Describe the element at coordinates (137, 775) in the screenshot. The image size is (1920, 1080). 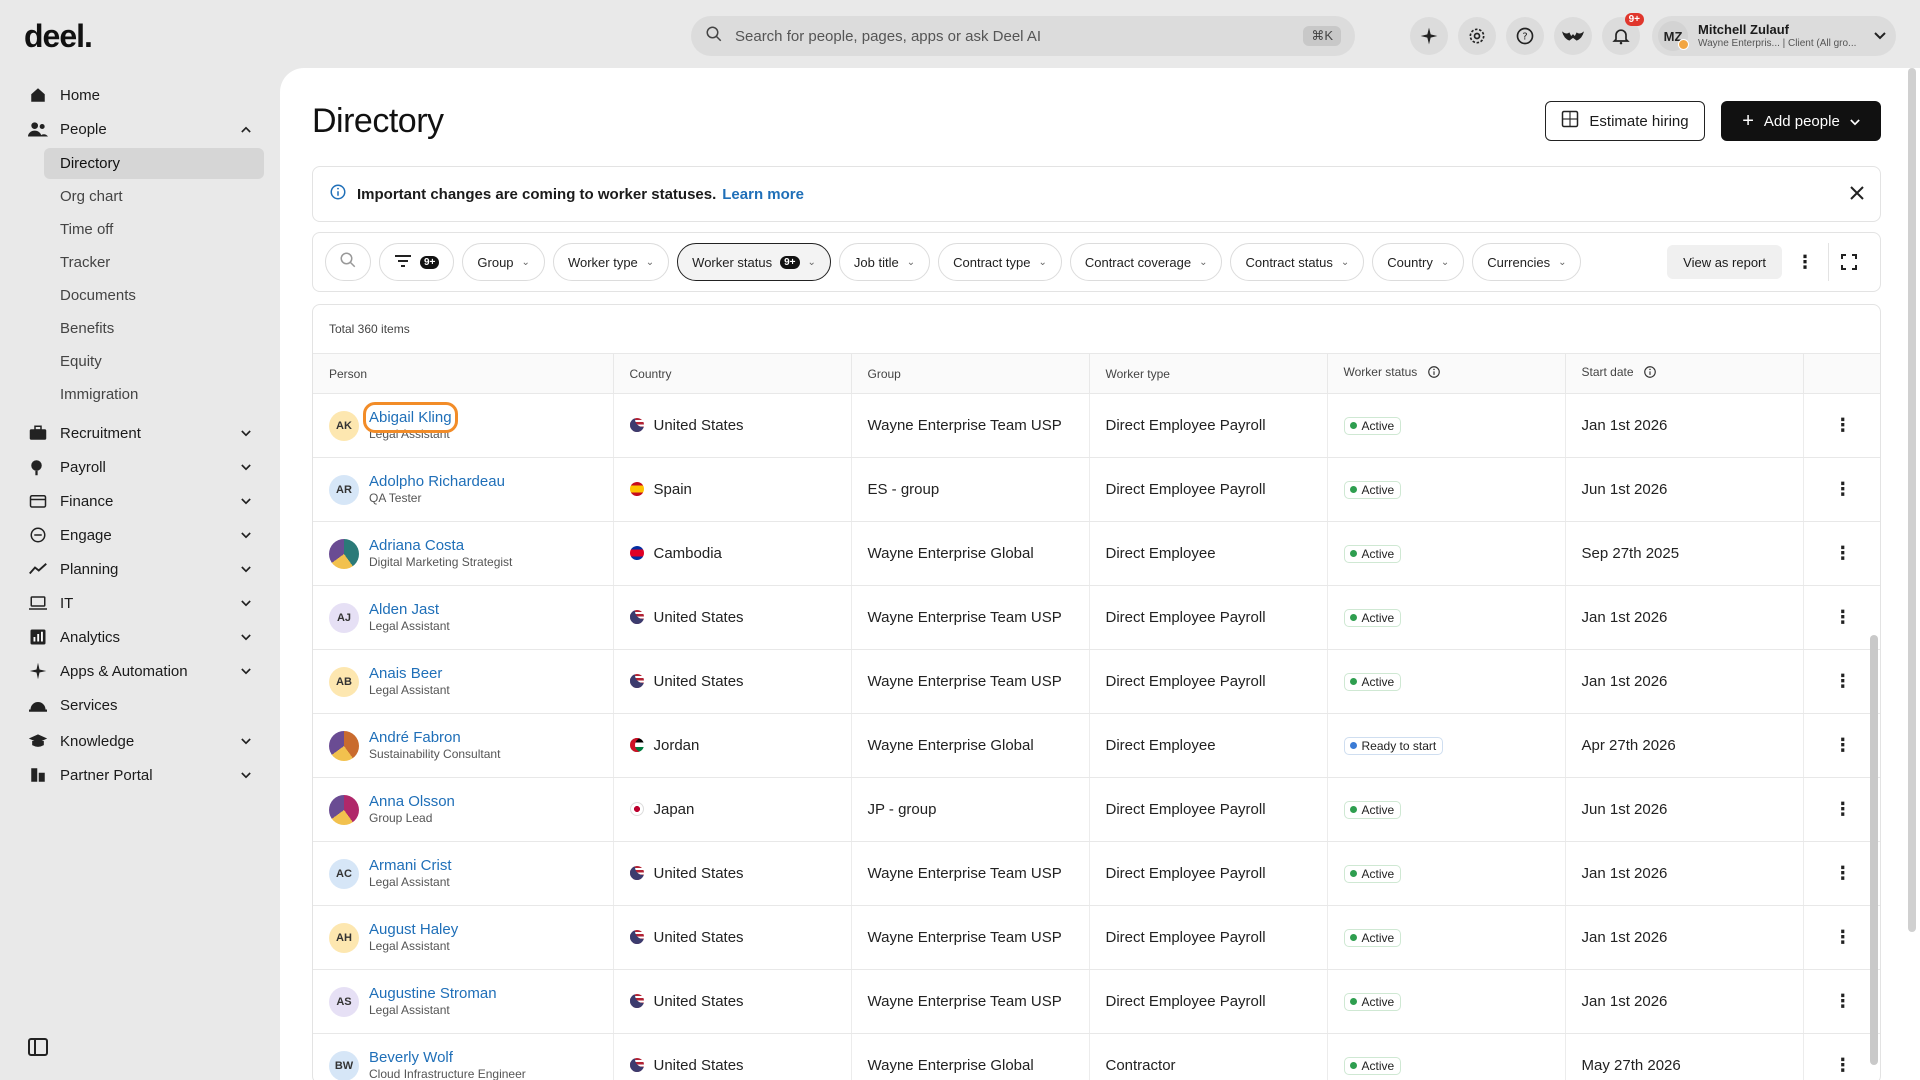
I see `sidebar-item-partner-portal: Partner Portal` at that location.